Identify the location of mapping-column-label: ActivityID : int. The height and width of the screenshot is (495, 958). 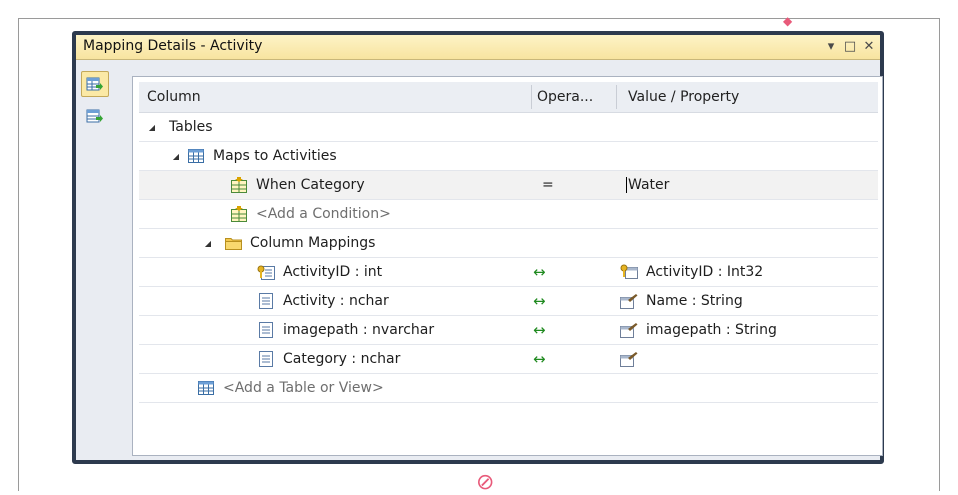
(333, 272).